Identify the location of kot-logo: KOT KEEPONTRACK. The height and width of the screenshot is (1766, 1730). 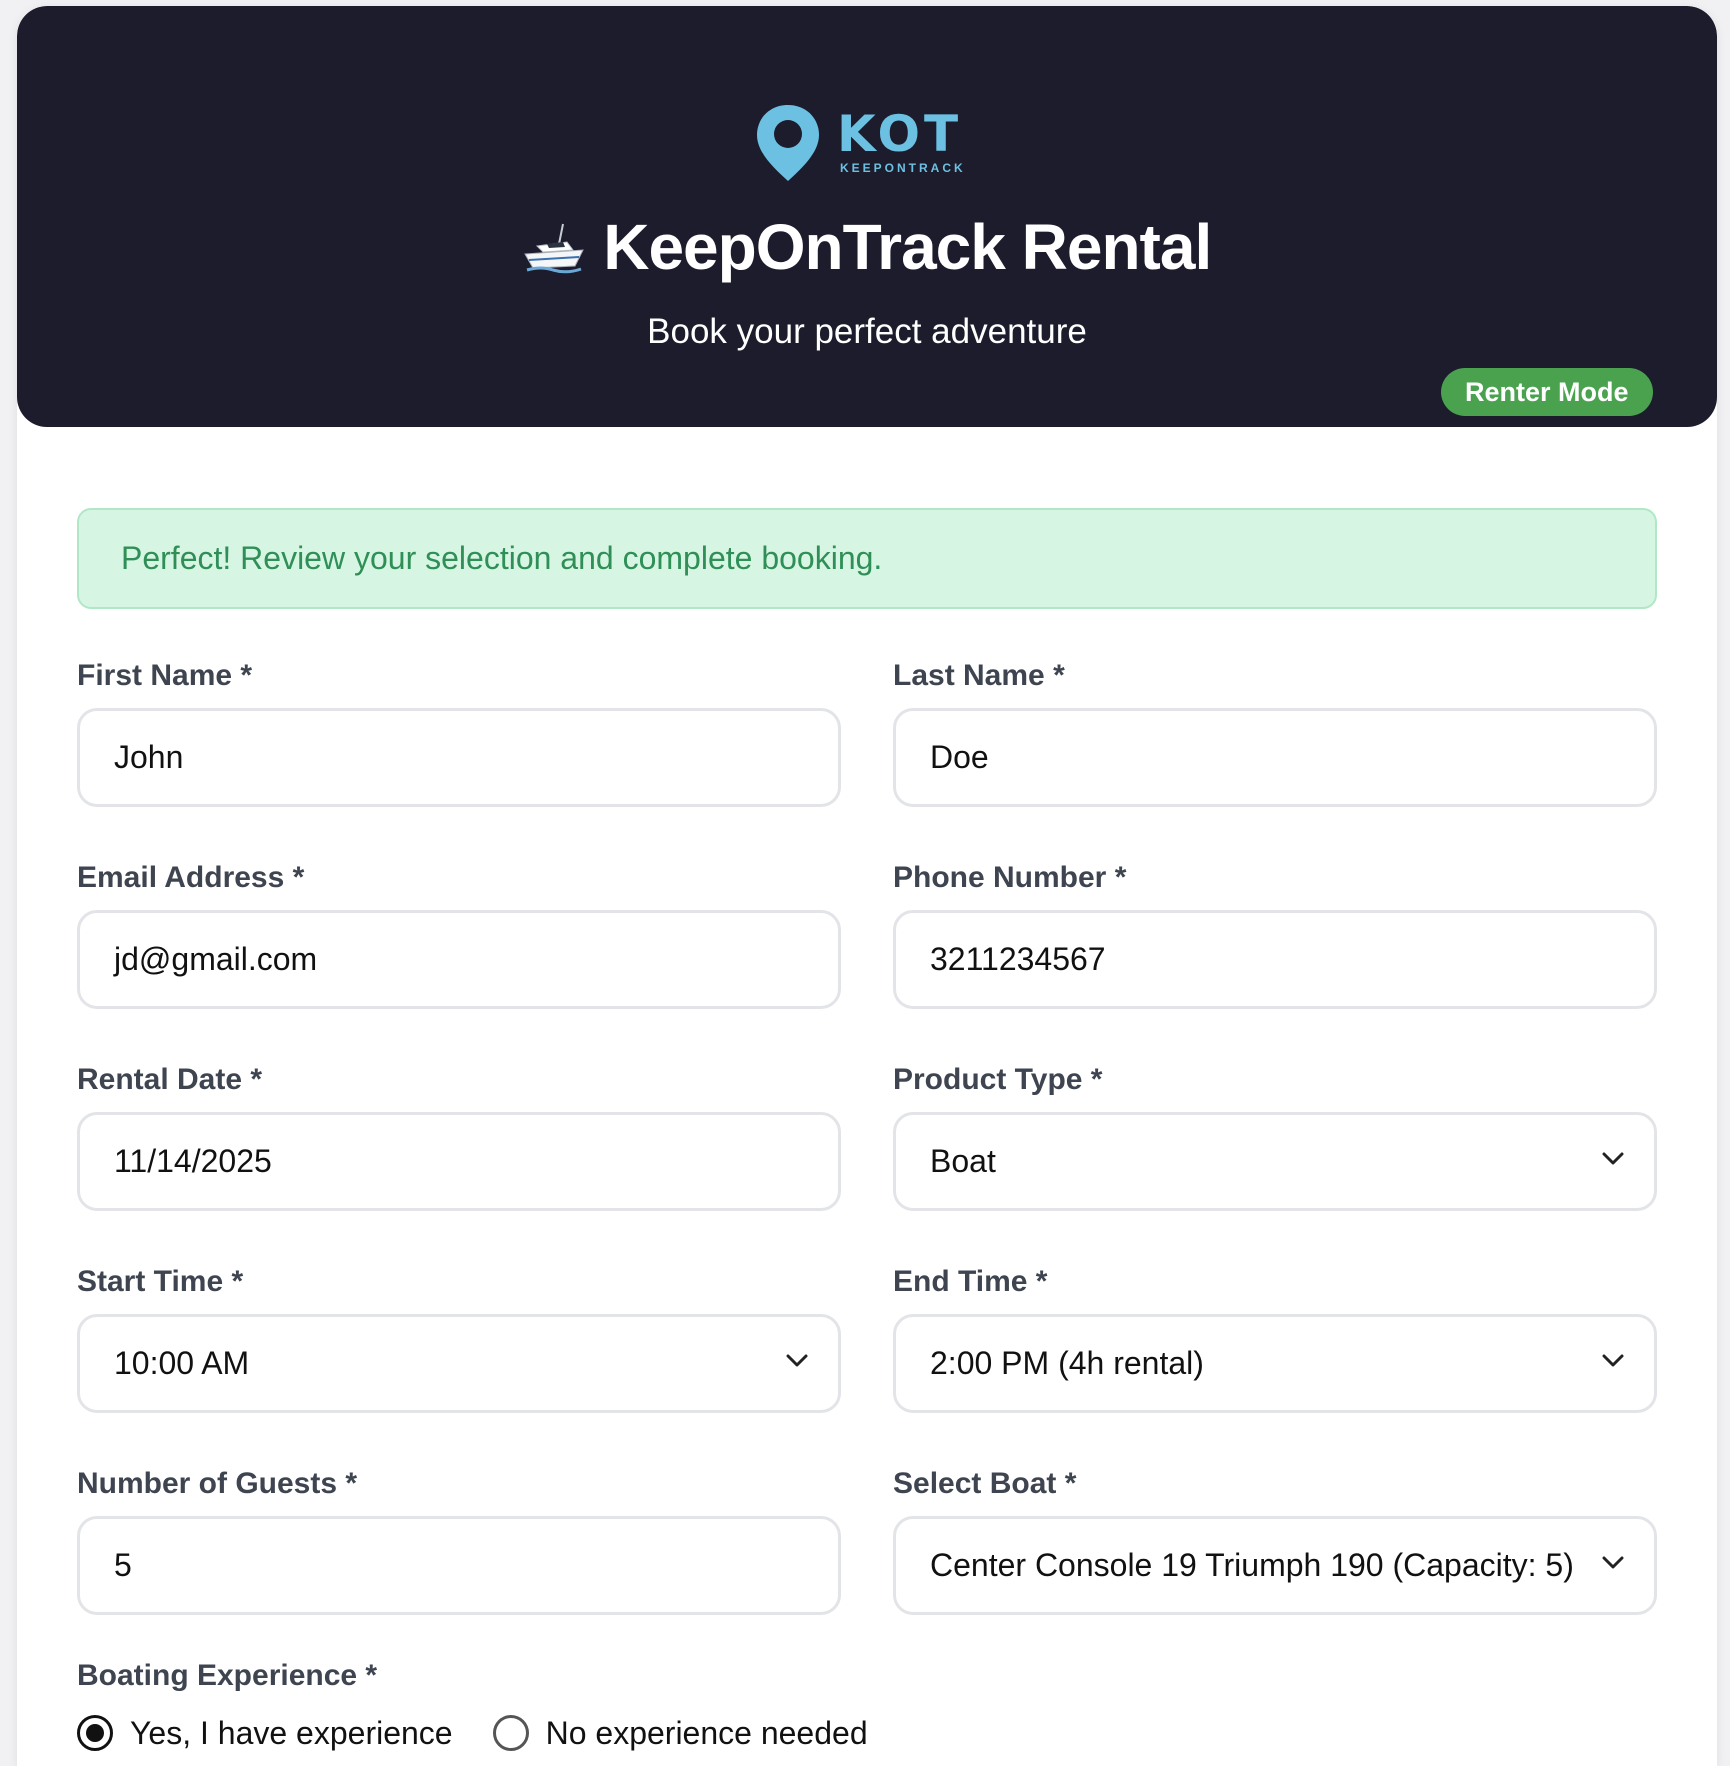
(875, 148).